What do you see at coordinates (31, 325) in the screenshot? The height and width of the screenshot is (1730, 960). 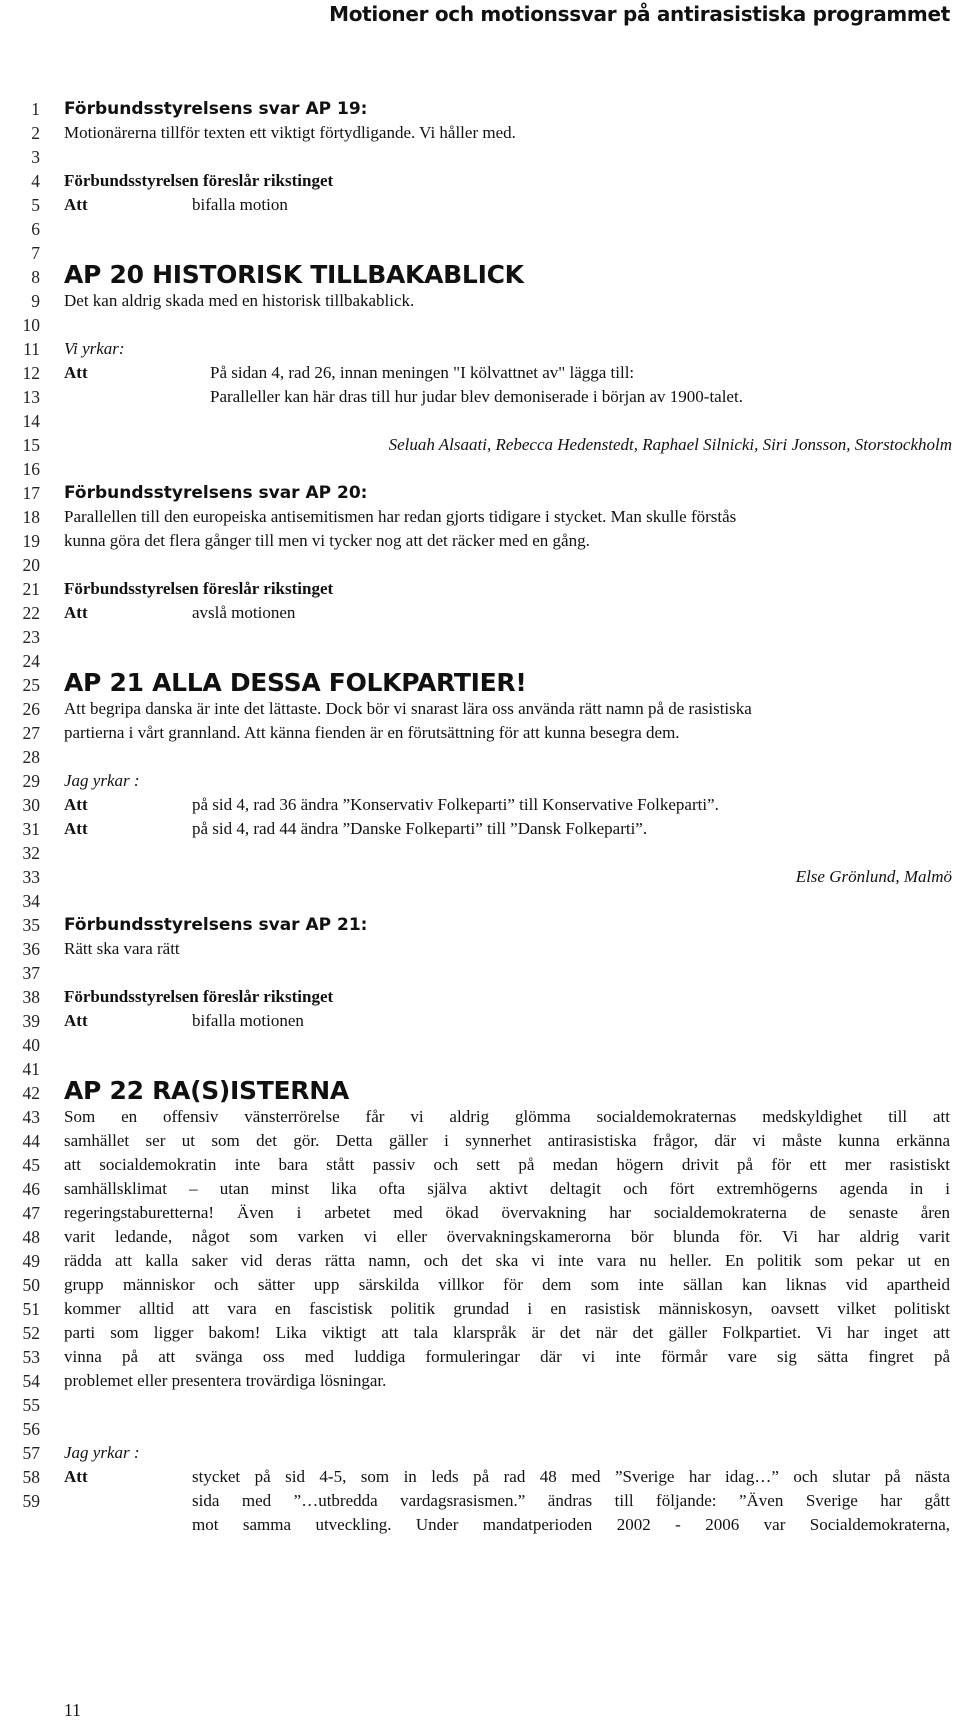 I see `line-number: 10` at bounding box center [31, 325].